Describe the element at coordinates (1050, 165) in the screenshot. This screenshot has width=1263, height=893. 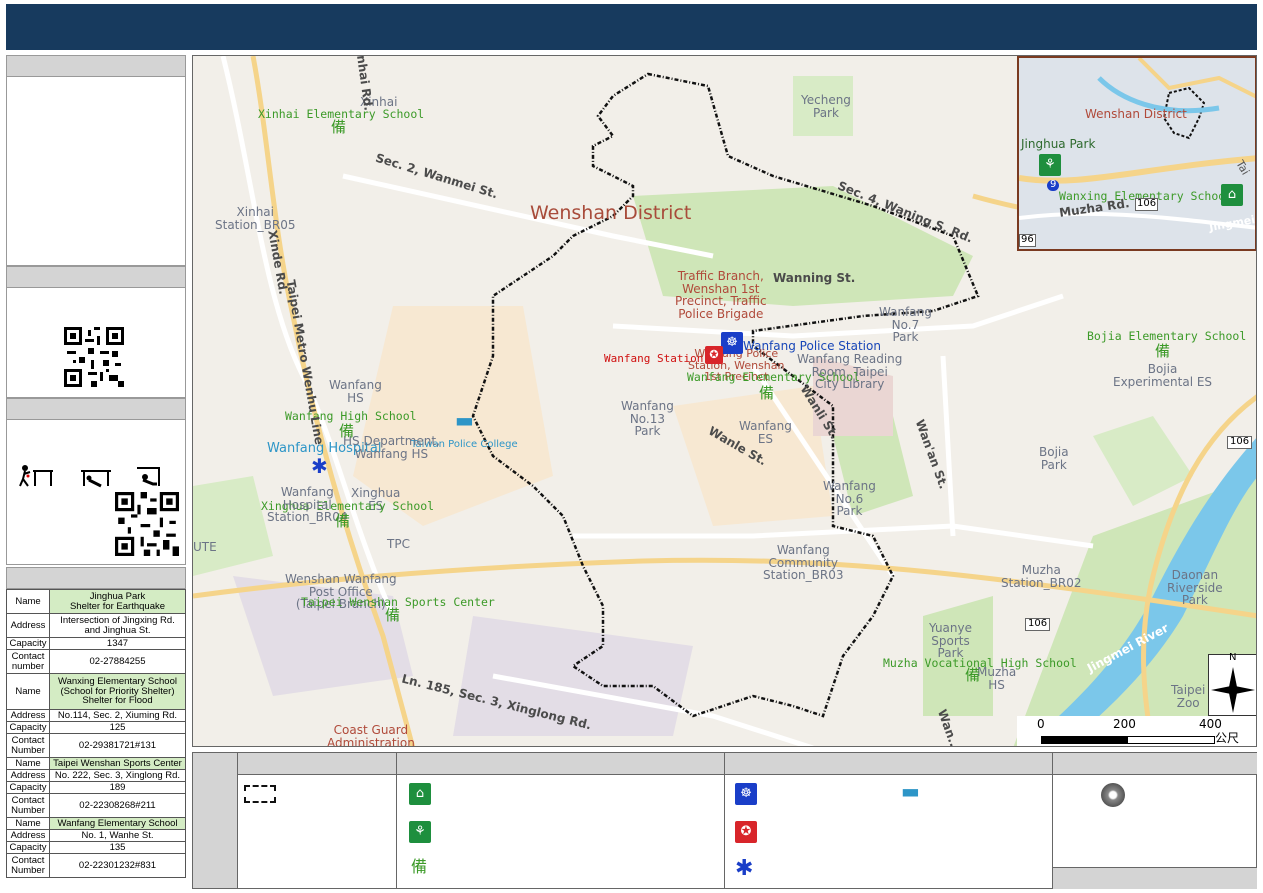
I see `earthquake-shelter-icon: ⚘` at that location.